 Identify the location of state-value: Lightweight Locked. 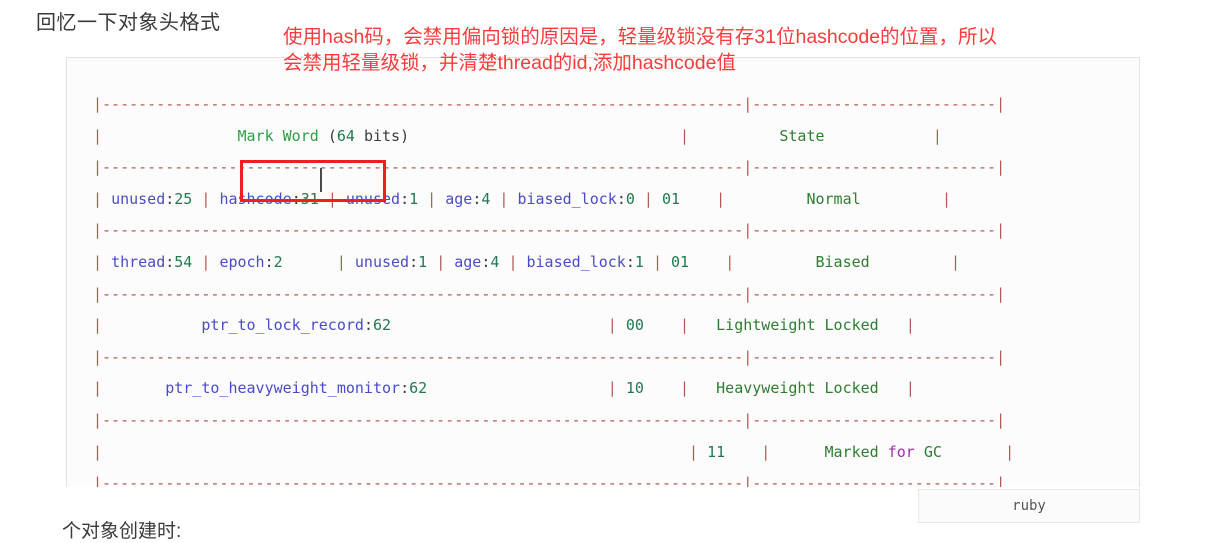
(797, 325).